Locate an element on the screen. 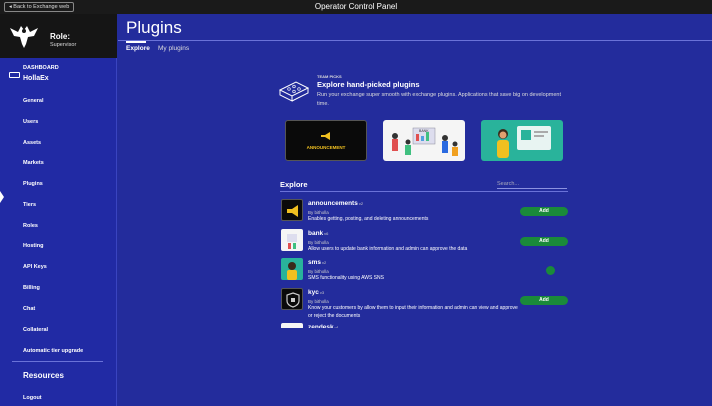  shield-icon is located at coordinates (293, 300).